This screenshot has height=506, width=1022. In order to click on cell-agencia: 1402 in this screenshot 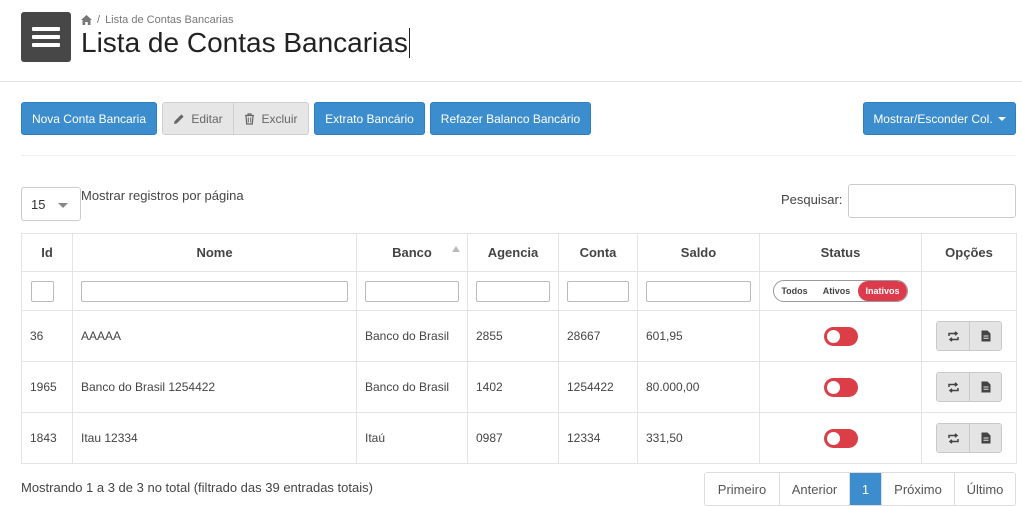, I will do `click(513, 387)`.